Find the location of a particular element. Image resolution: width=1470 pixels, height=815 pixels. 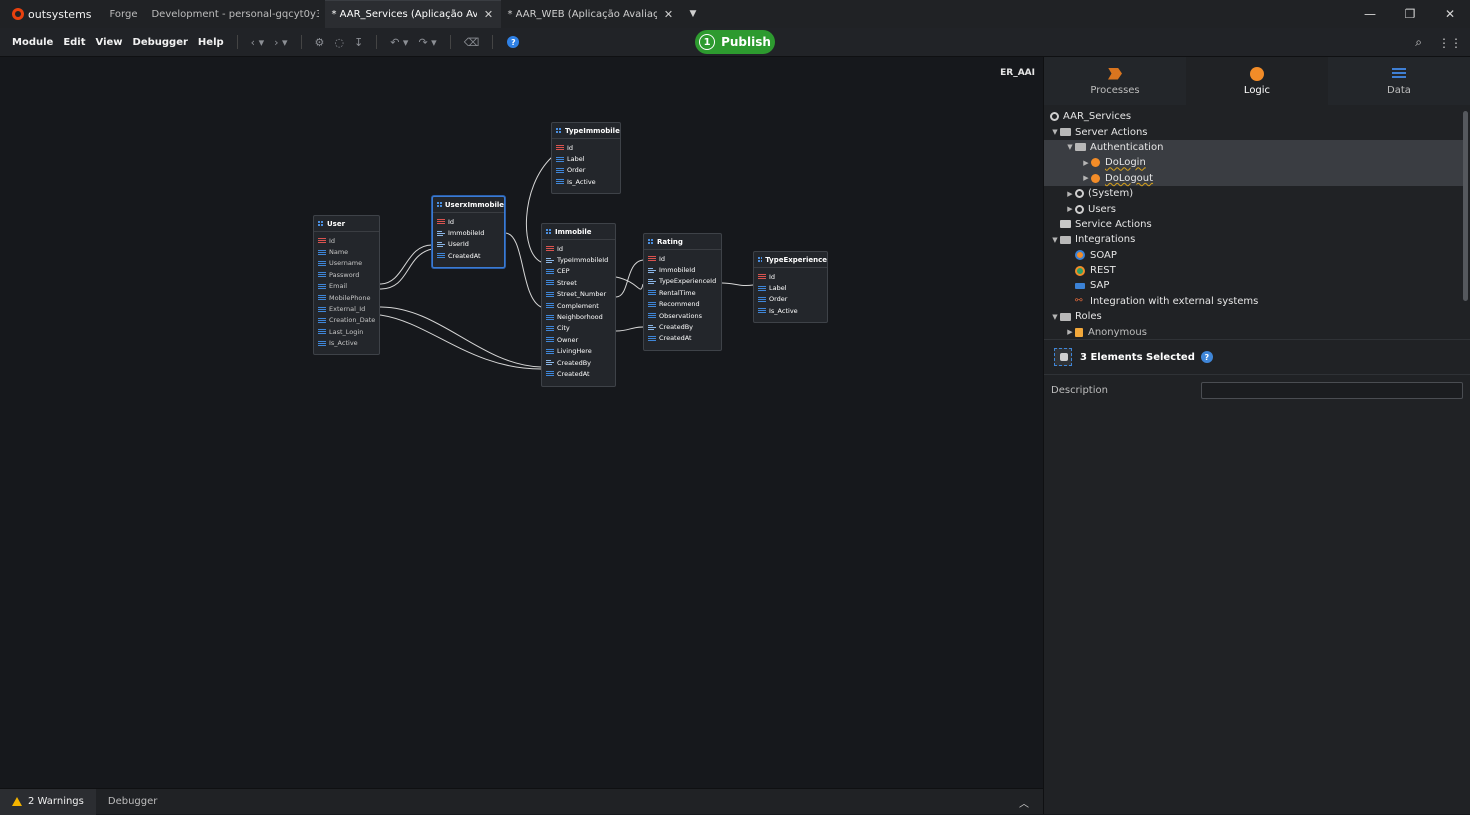

tree-item-external: ⚯ Integration with external systems is located at coordinates (1254, 301).